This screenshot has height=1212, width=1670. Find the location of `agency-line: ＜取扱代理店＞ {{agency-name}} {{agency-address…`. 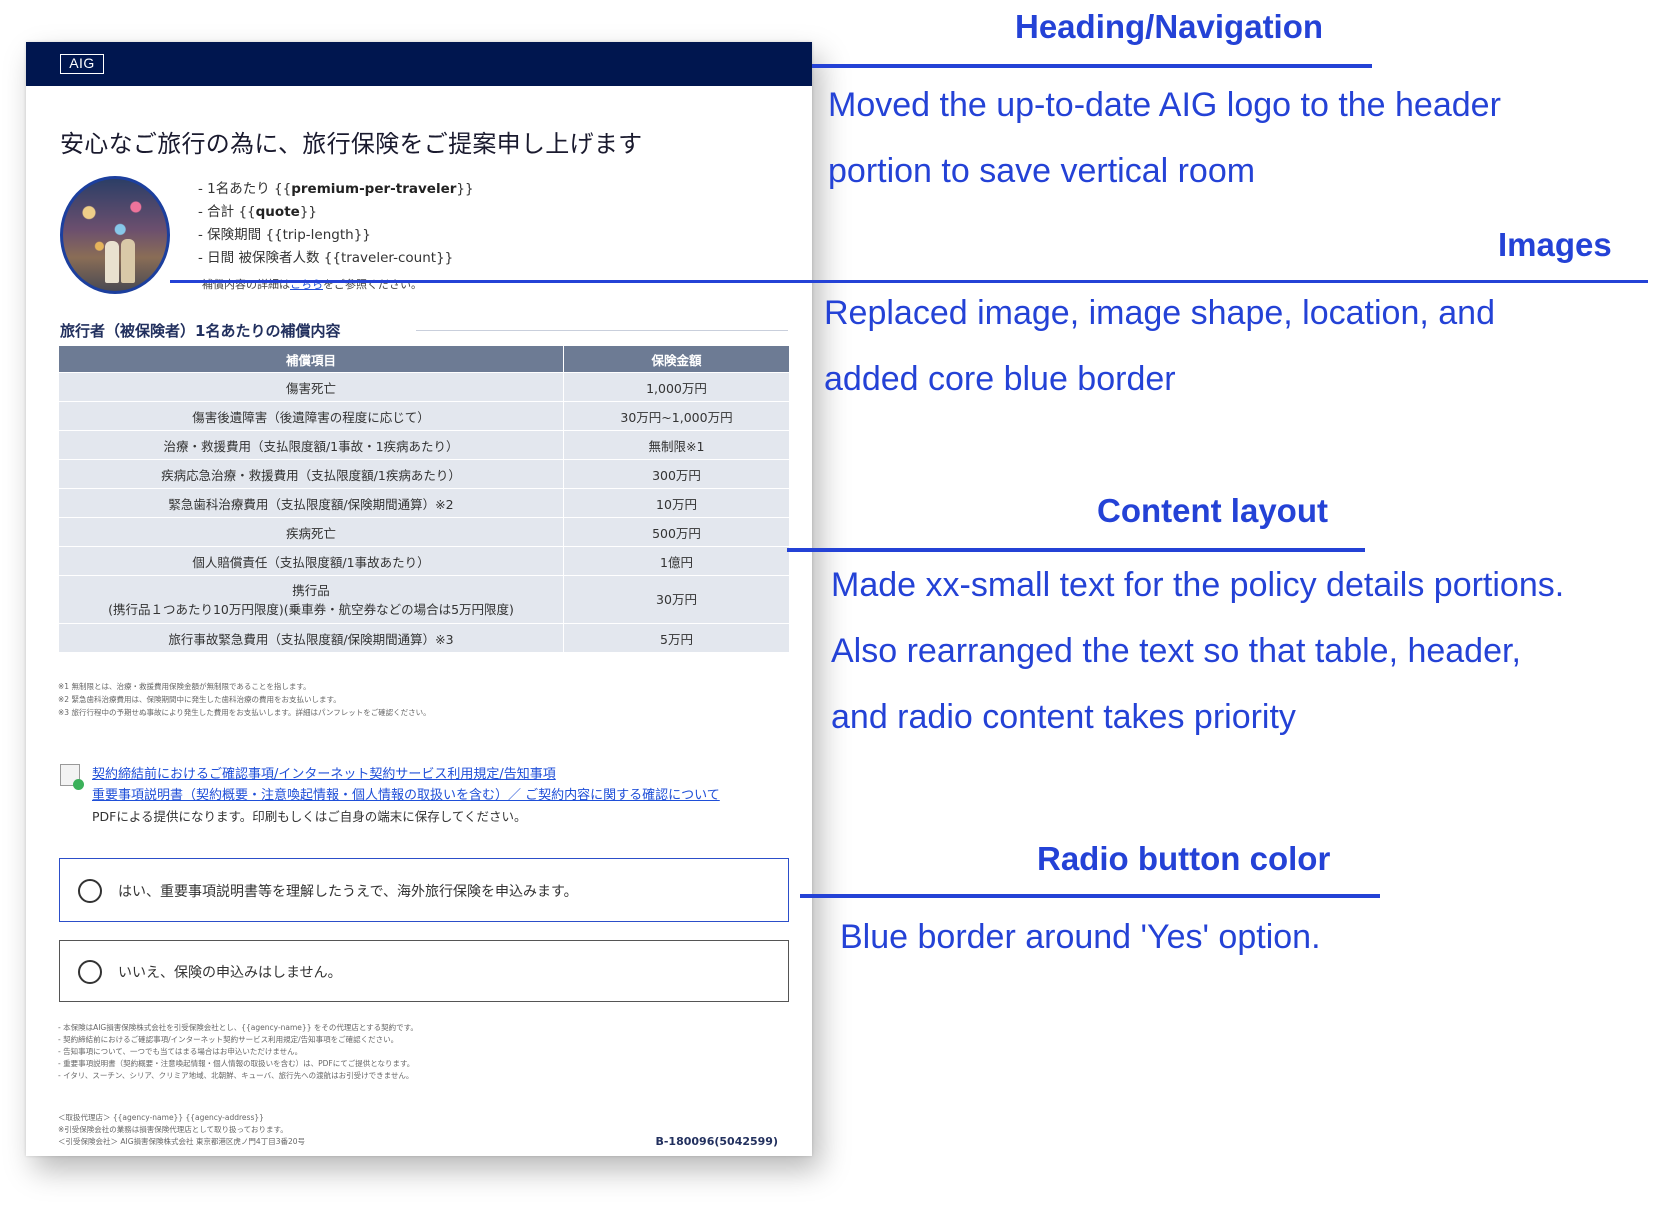

agency-line: ＜取扱代理店＞ {{agency-name}} {{agency-address… is located at coordinates (161, 1117).